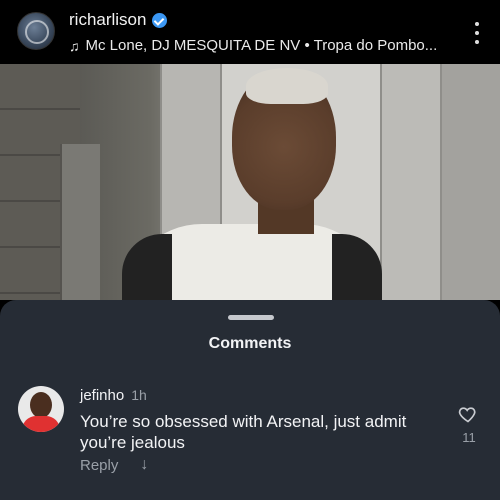  I want to click on more-vertical-icon, so click(477, 24).